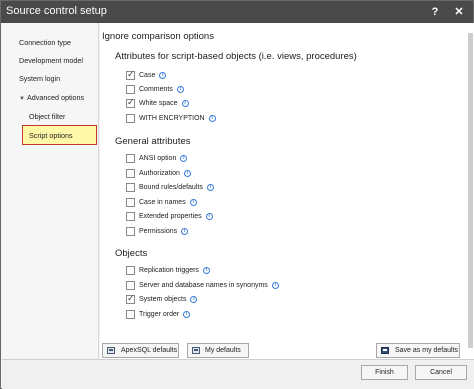  Describe the element at coordinates (385, 350) in the screenshot. I see `save-icon` at that location.